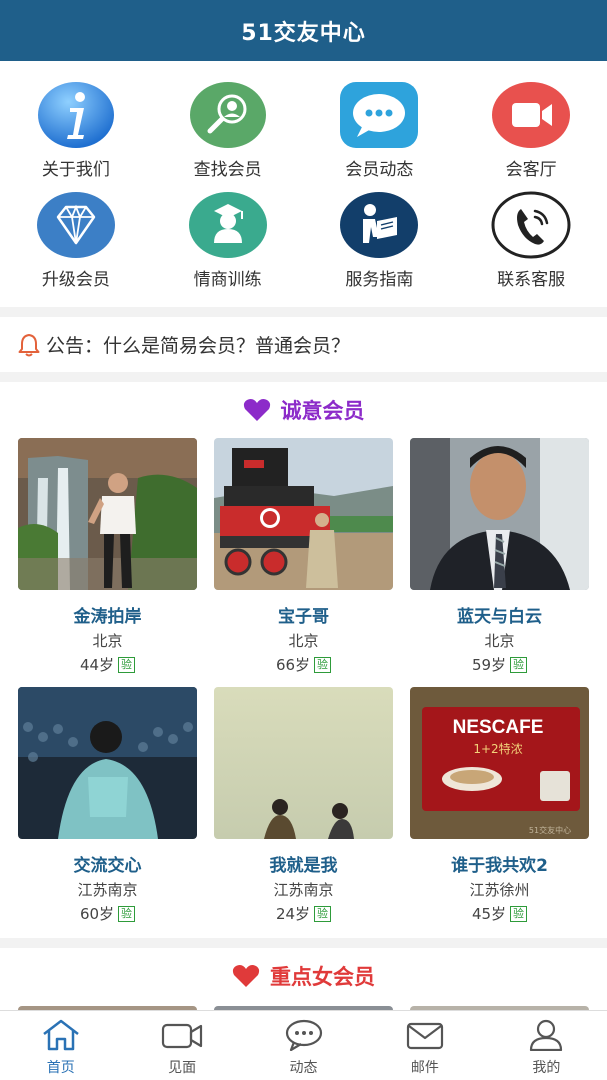 This screenshot has width=607, height=1080. Describe the element at coordinates (425, 1037) in the screenshot. I see `mail-icon` at that location.